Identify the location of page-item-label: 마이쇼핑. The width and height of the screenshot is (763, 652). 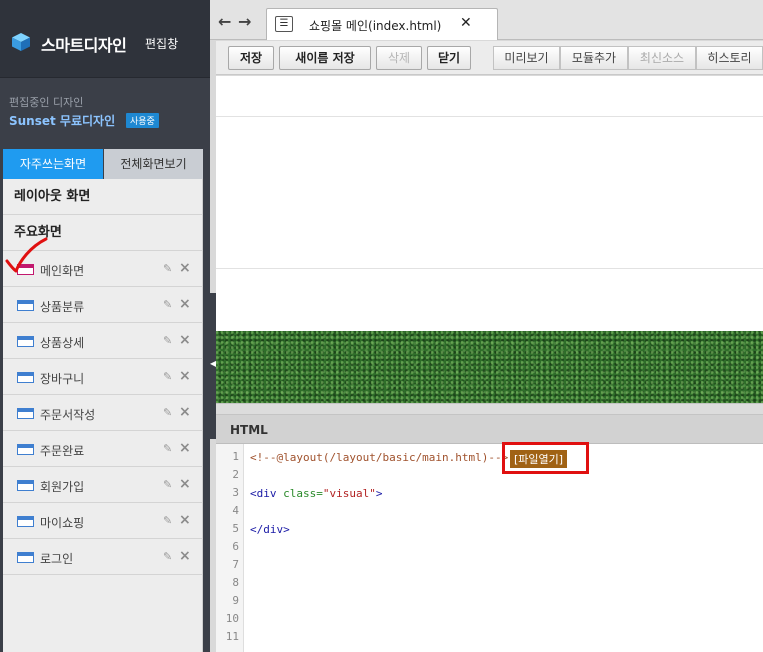
(62, 523).